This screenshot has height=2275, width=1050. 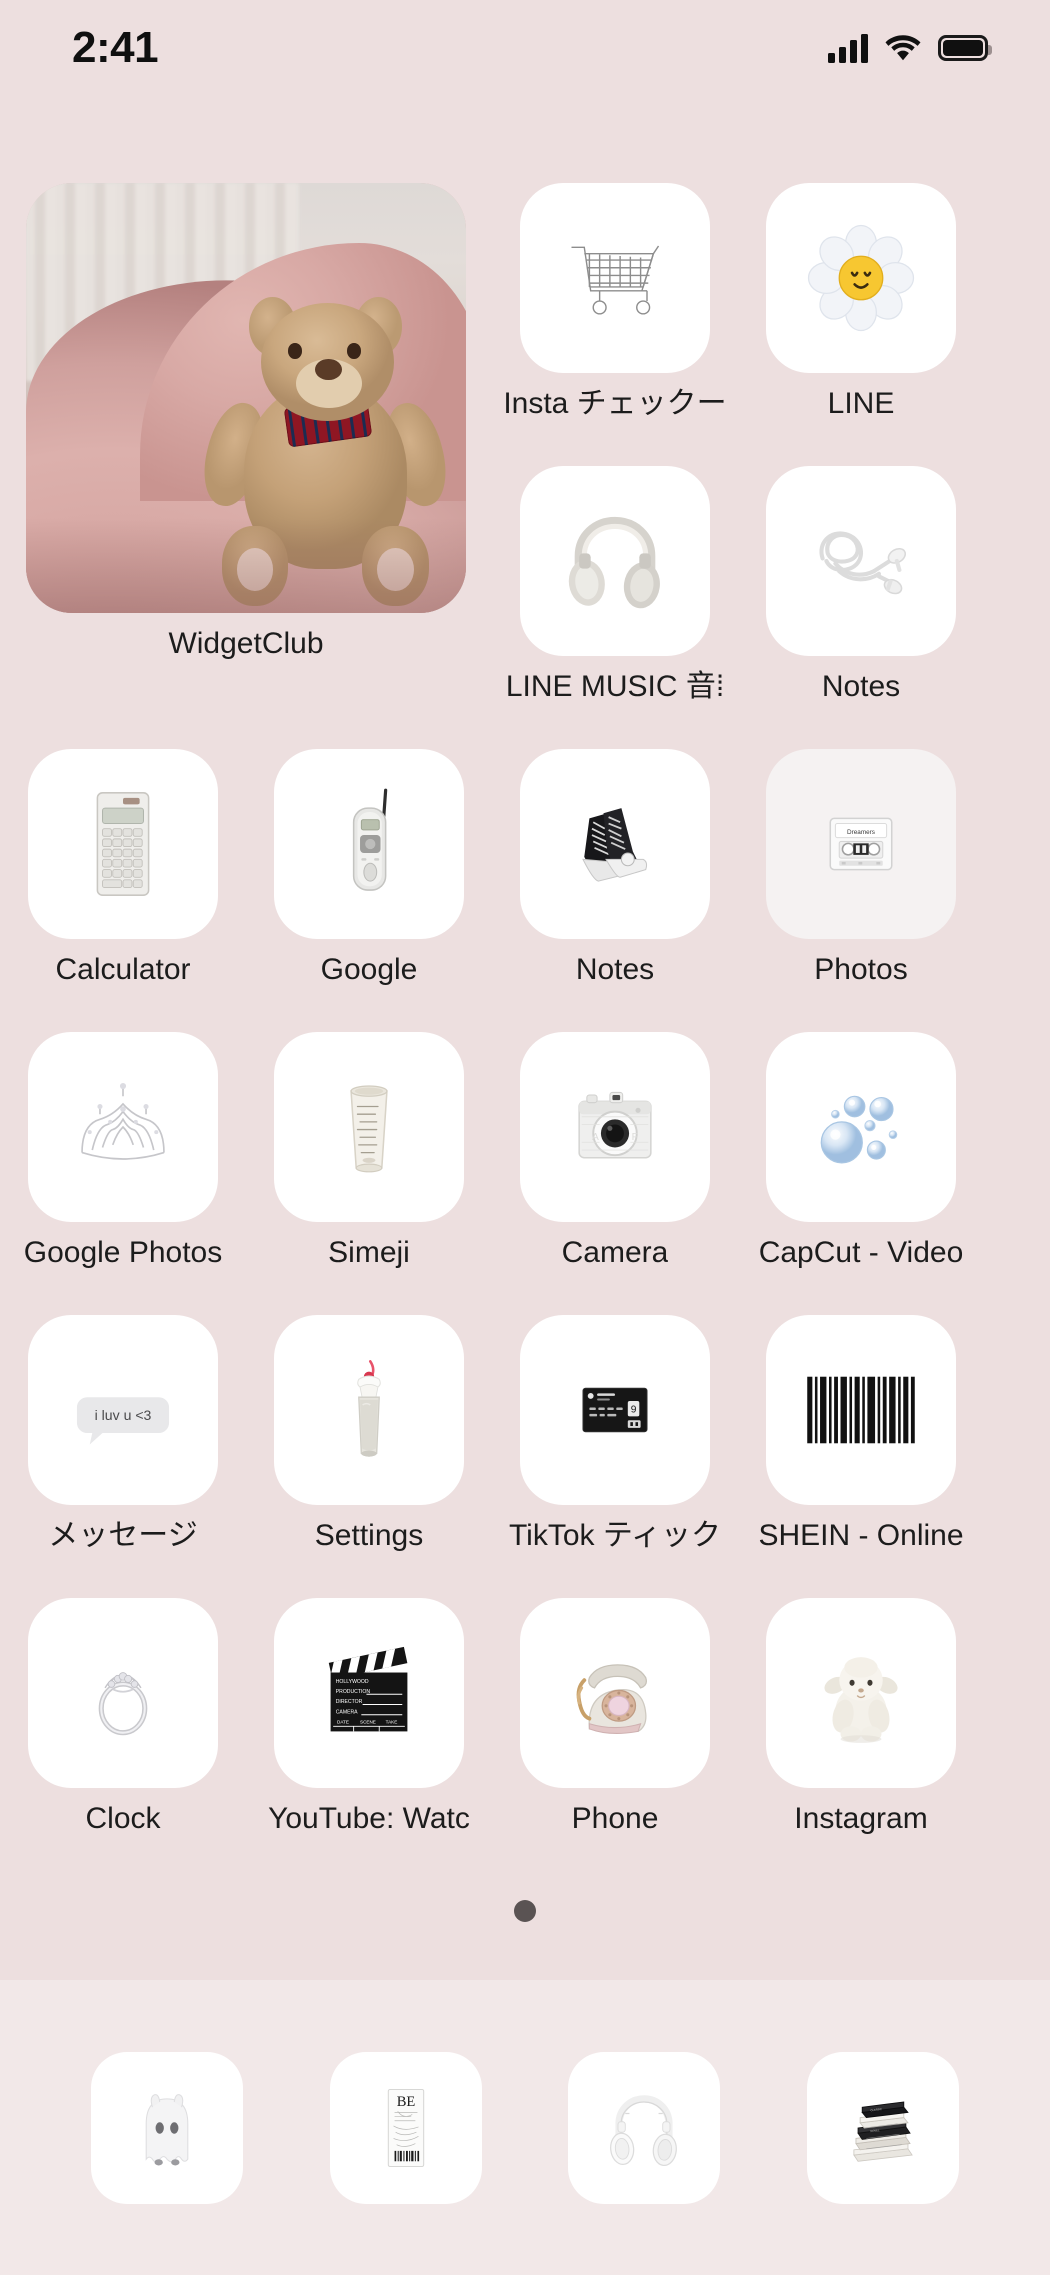 What do you see at coordinates (861, 1252) in the screenshot?
I see `app-label: CapCut - Video` at bounding box center [861, 1252].